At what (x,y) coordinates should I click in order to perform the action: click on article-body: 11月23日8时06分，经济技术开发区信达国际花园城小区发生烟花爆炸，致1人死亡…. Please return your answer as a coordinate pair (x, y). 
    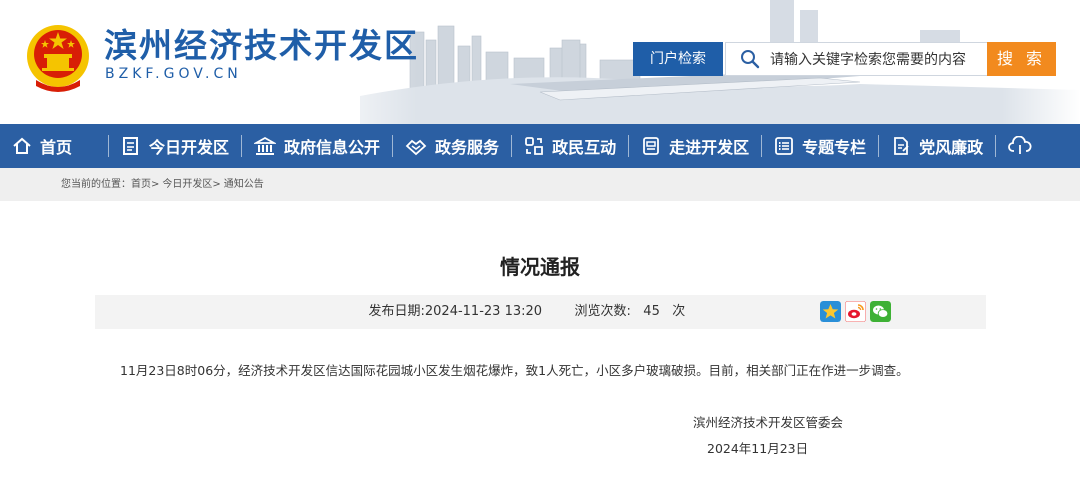
    Looking at the image, I should click on (514, 370).